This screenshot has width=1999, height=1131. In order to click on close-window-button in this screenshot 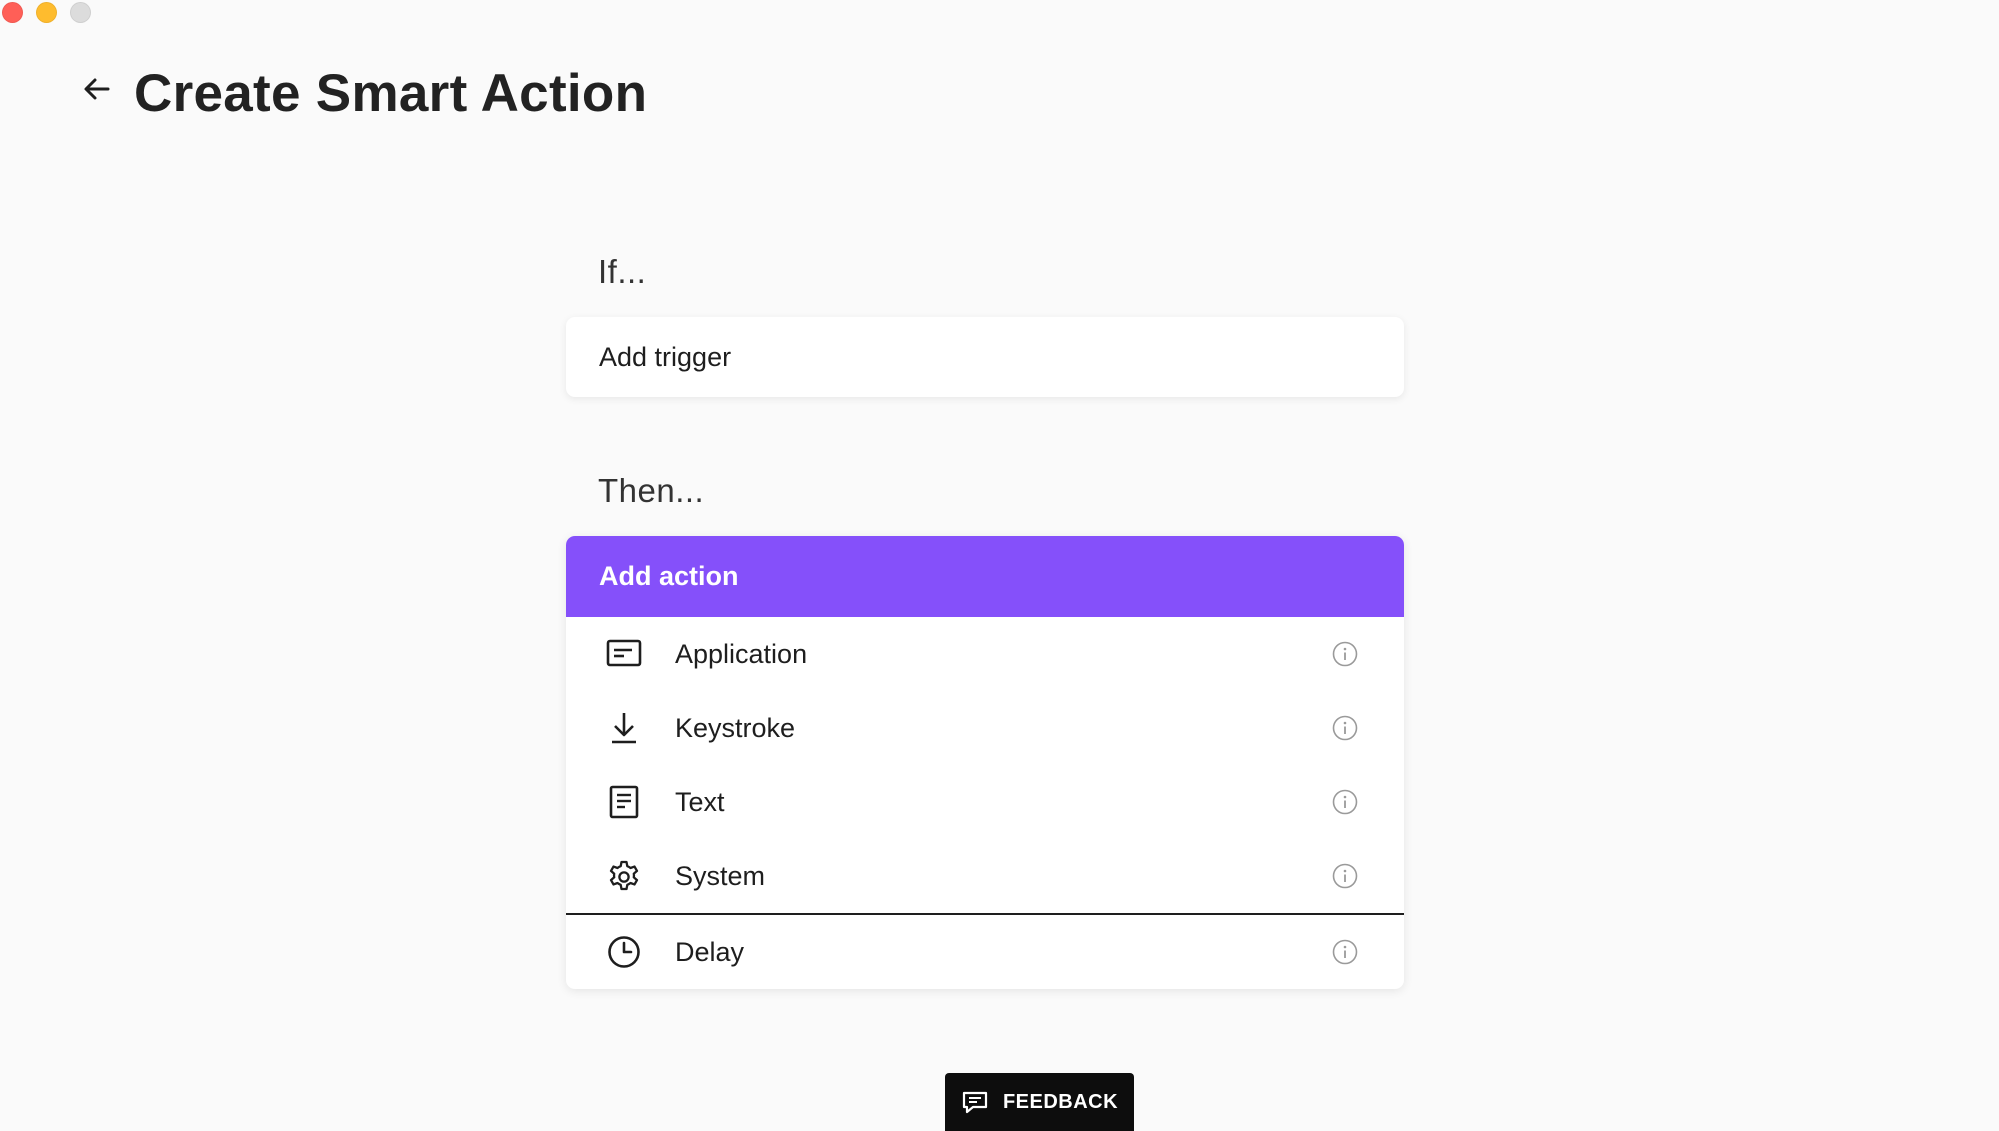, I will do `click(12, 12)`.